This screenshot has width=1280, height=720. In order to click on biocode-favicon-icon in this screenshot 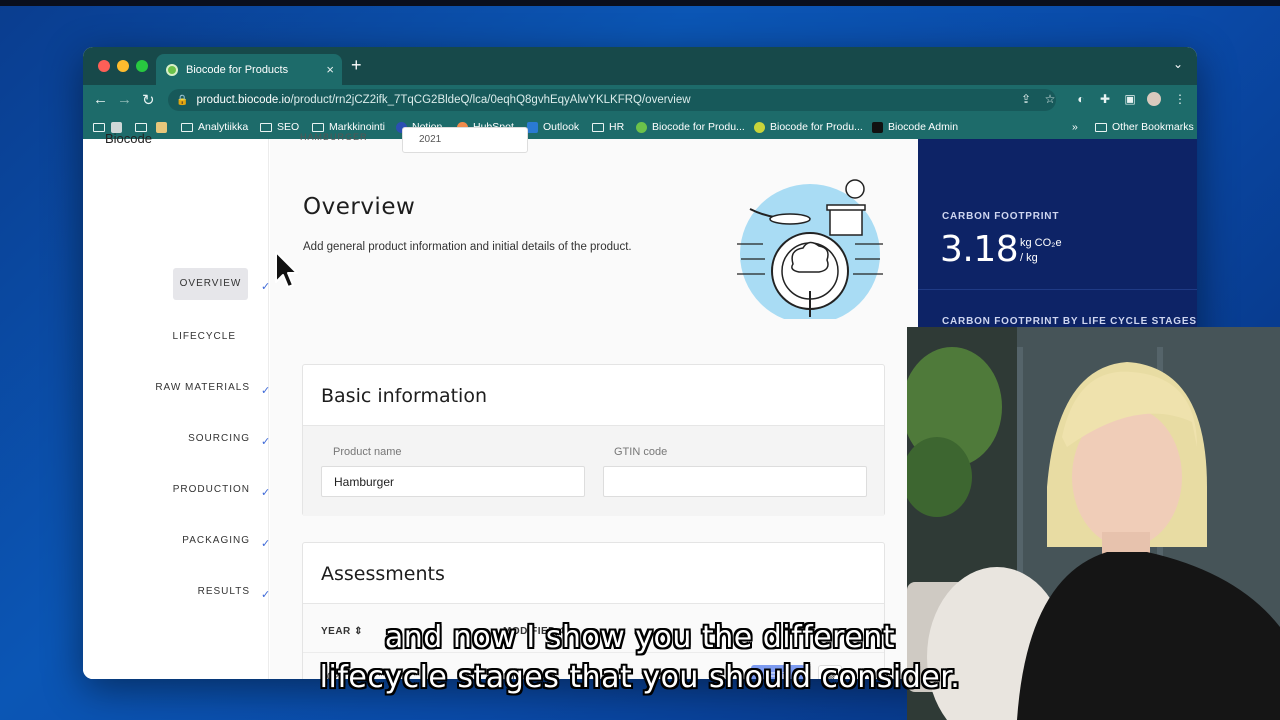, I will do `click(172, 69)`.